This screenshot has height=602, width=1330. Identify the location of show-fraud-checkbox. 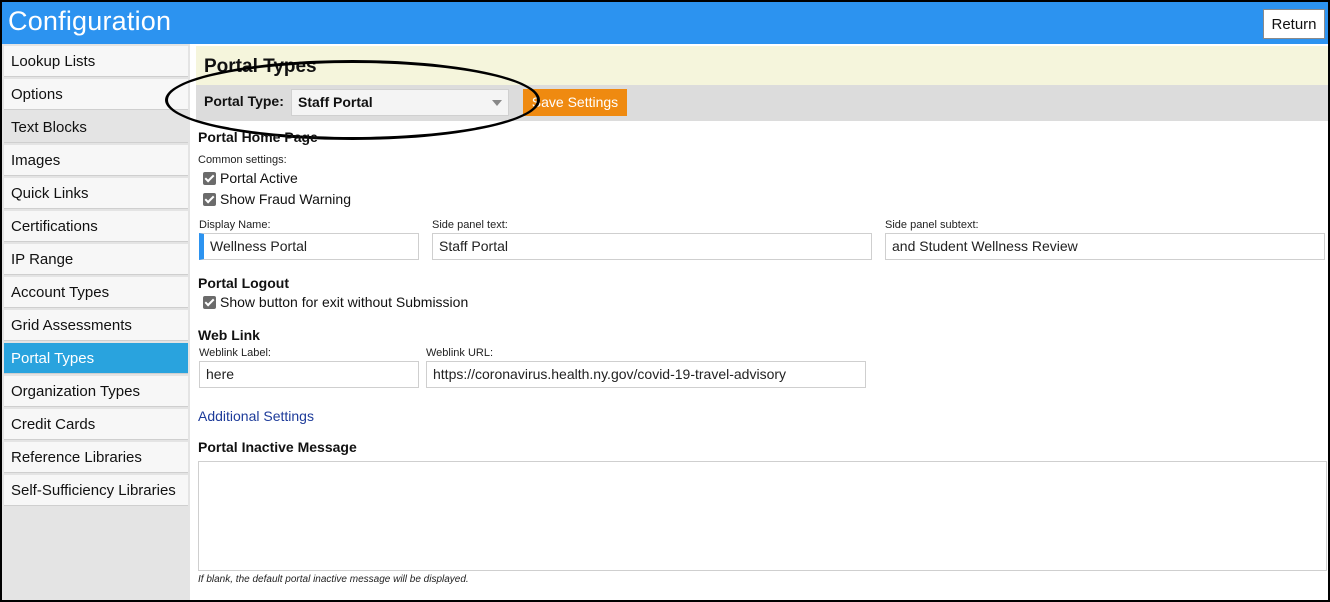
(209, 199).